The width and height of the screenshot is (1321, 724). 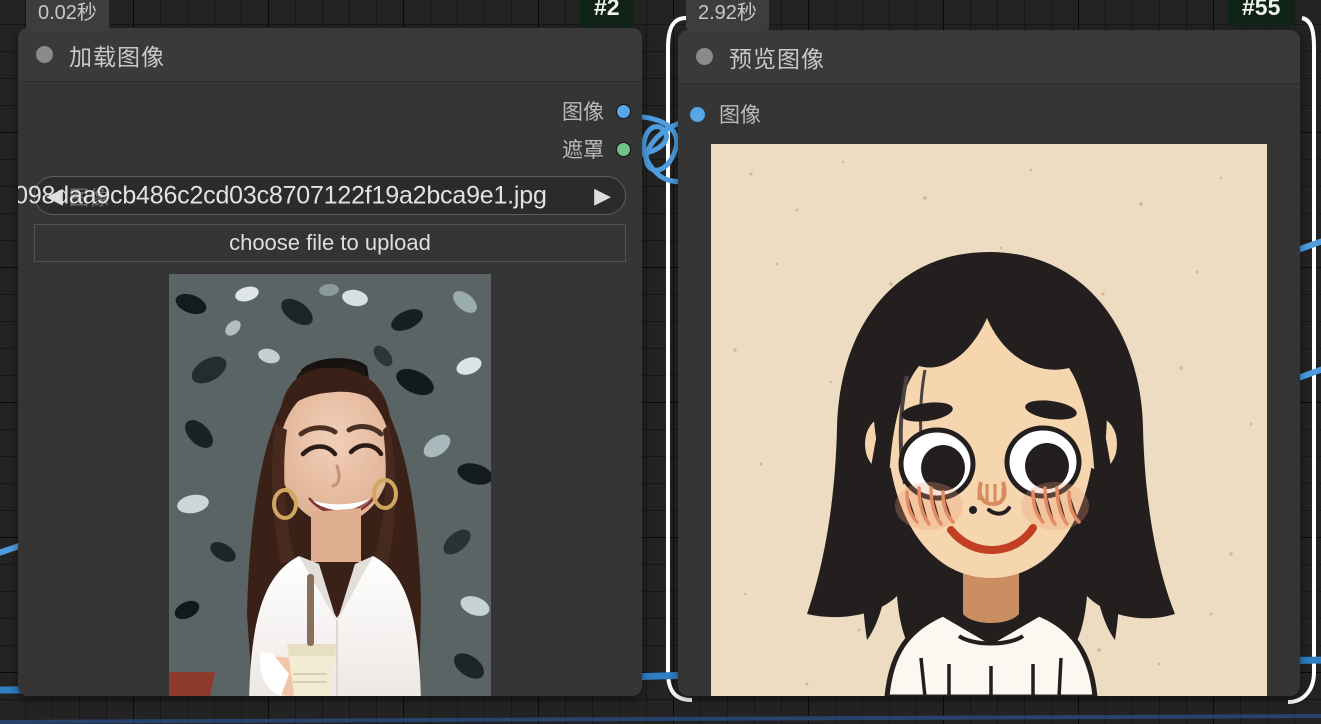 What do you see at coordinates (583, 150) in the screenshot?
I see `output-port-mask-label: 遮罩` at bounding box center [583, 150].